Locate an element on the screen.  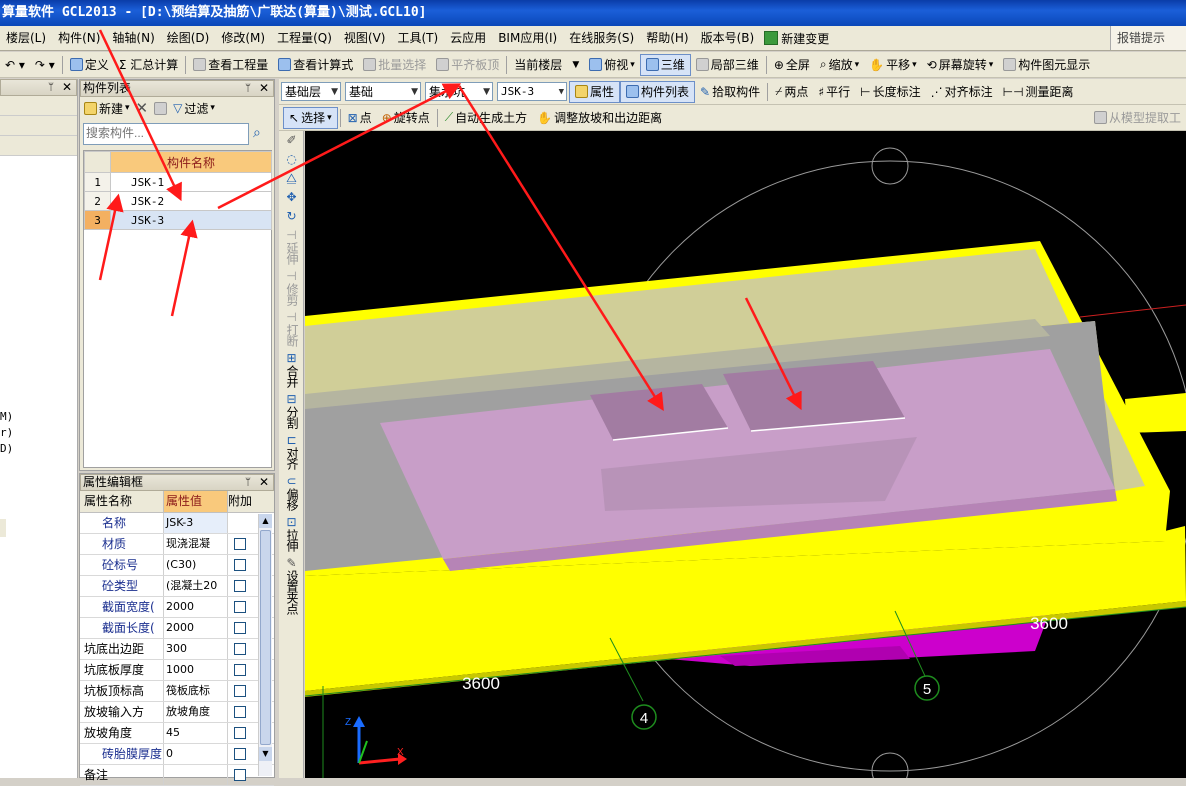
parallel-button: ♯ 平行 is located at coordinates (834, 92).